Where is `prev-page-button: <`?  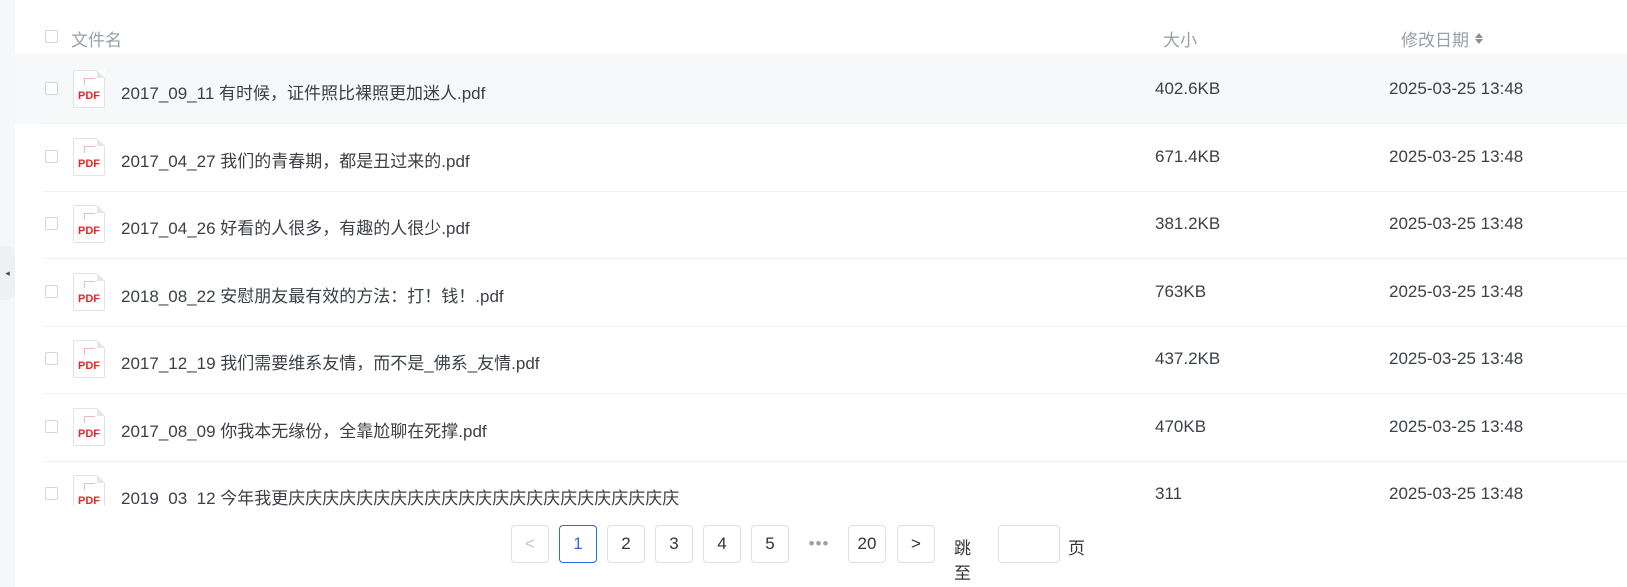 prev-page-button: < is located at coordinates (530, 544).